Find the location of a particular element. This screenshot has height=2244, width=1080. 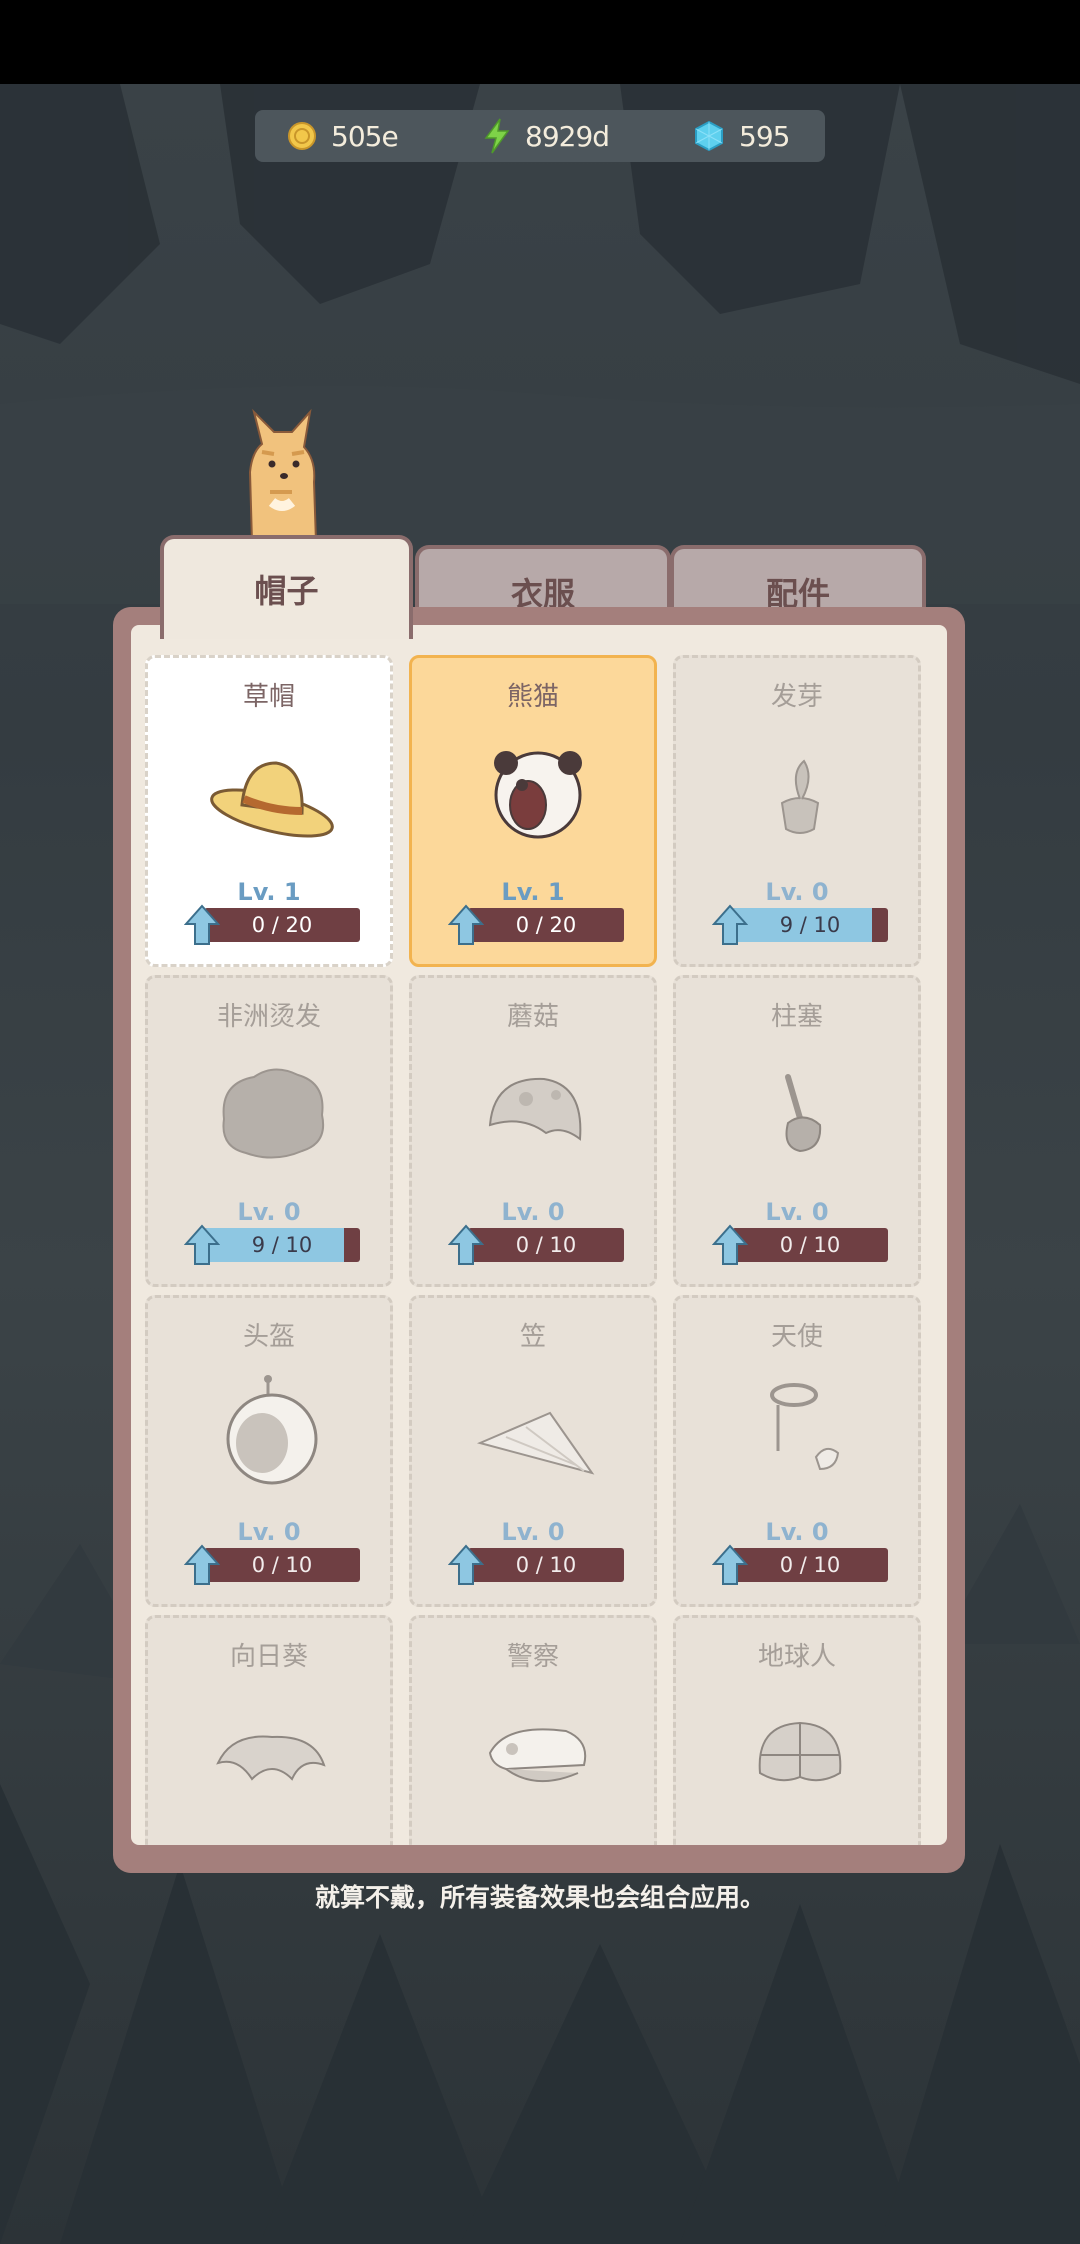

hat-card: 天使 Lv. 0 0 / 10 is located at coordinates (797, 1451).